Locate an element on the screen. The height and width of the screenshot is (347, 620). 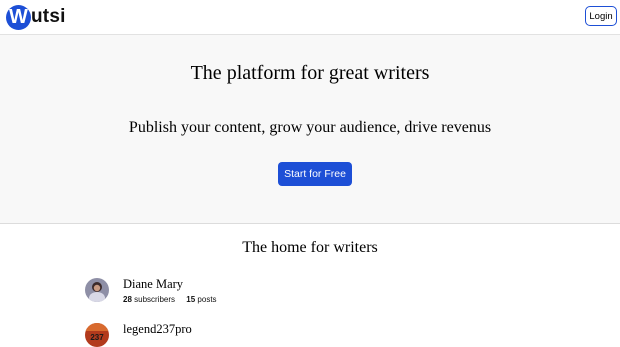
subscribers-label: subscribers is located at coordinates (155, 299).